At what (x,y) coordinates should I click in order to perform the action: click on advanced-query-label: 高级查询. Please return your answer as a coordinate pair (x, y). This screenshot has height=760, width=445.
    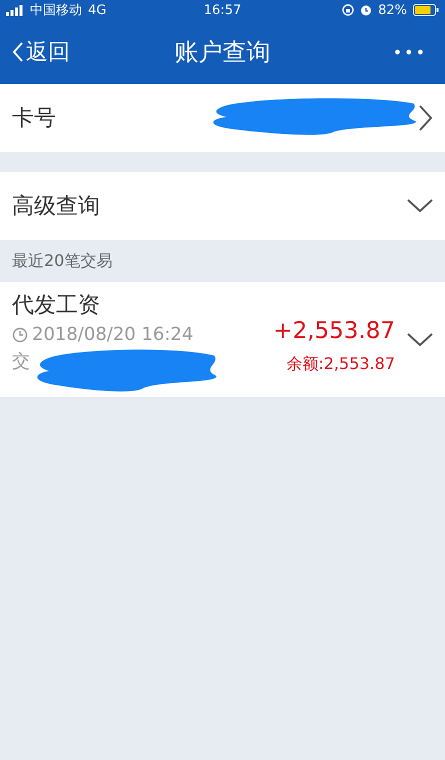
    Looking at the image, I should click on (56, 206).